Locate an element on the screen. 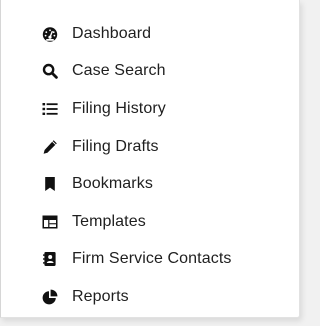 The image size is (320, 326). address-book-icon is located at coordinates (50, 259).